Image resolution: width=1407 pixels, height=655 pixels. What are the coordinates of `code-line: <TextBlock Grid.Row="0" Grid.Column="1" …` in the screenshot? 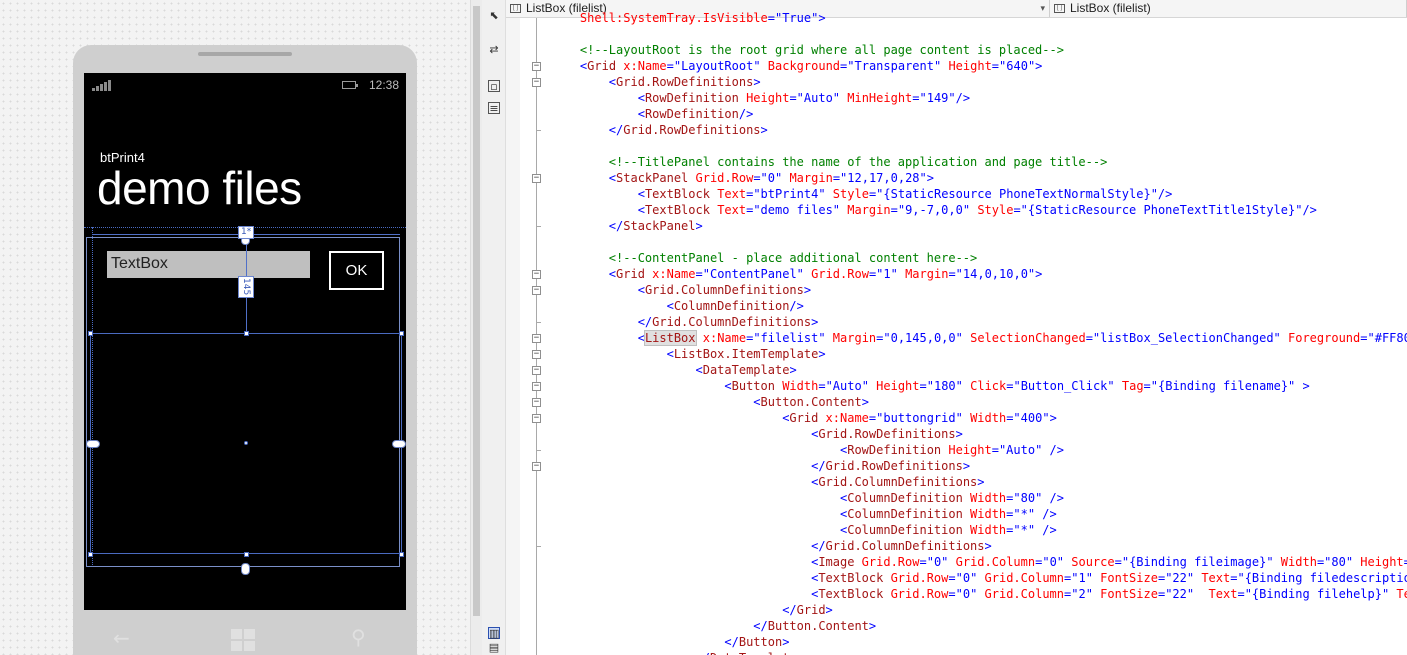 It's located at (979, 578).